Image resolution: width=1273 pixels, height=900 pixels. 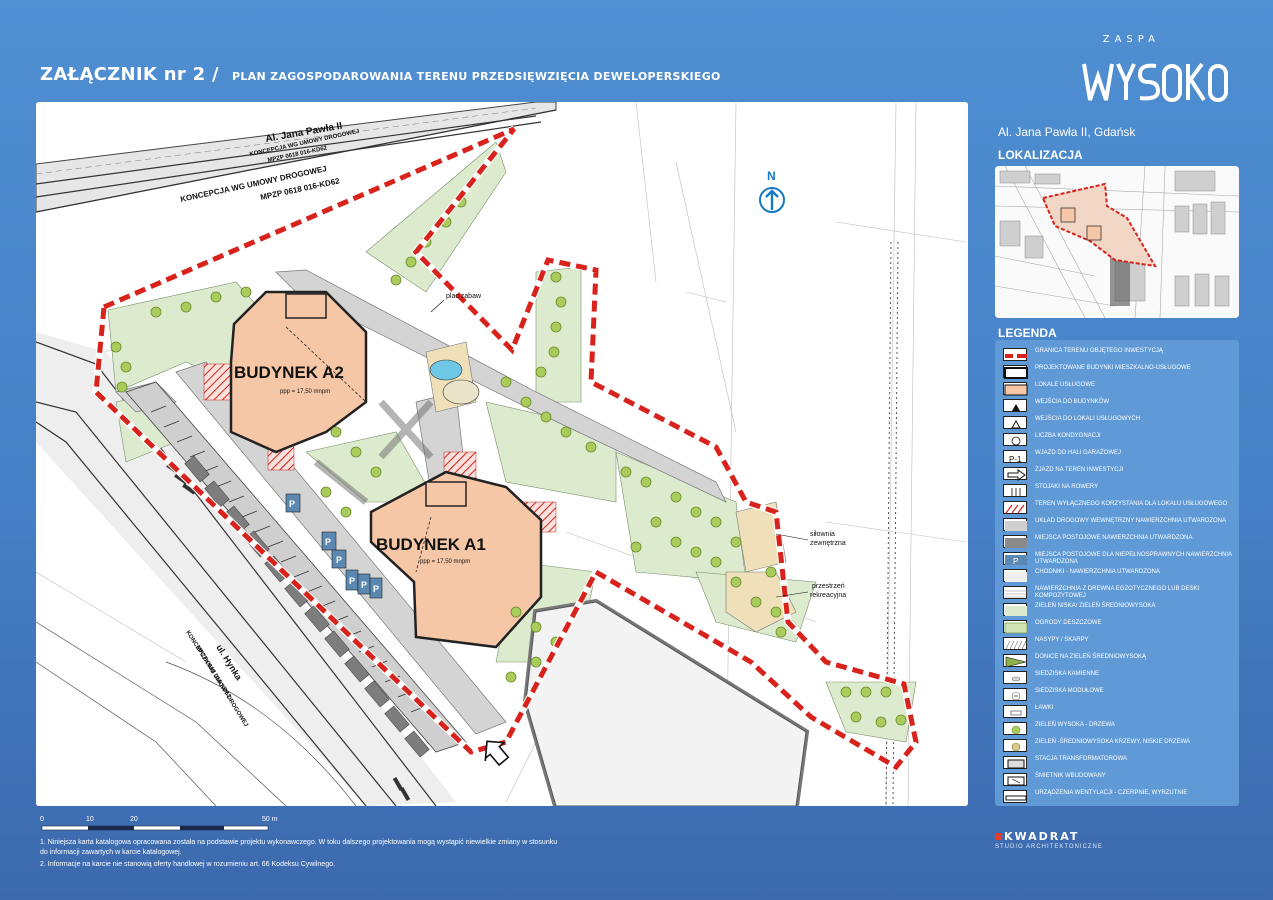 I want to click on legend-symbol-vent-icon, so click(x=1015, y=796).